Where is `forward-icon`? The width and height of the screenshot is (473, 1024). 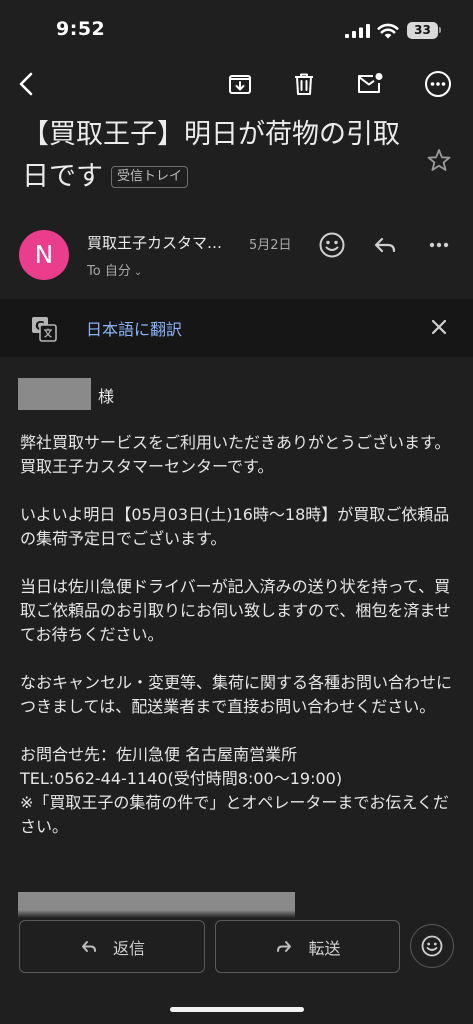 forward-icon is located at coordinates (284, 946).